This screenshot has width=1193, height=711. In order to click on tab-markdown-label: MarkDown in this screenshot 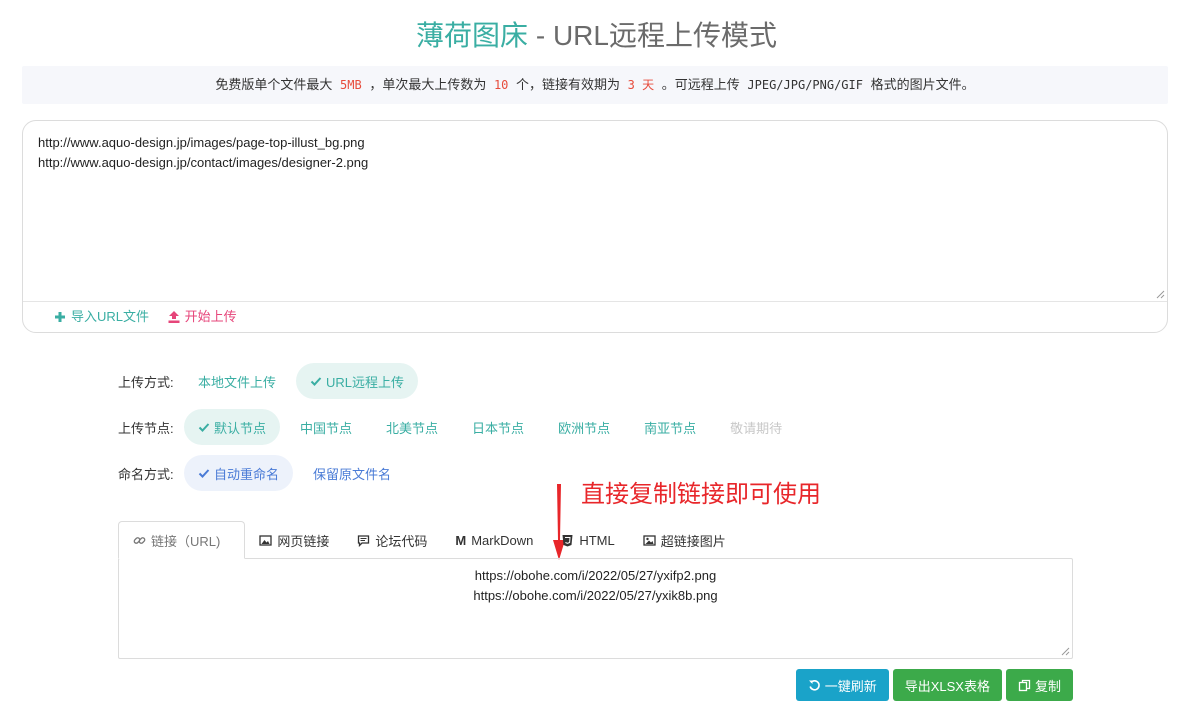, I will do `click(502, 540)`.